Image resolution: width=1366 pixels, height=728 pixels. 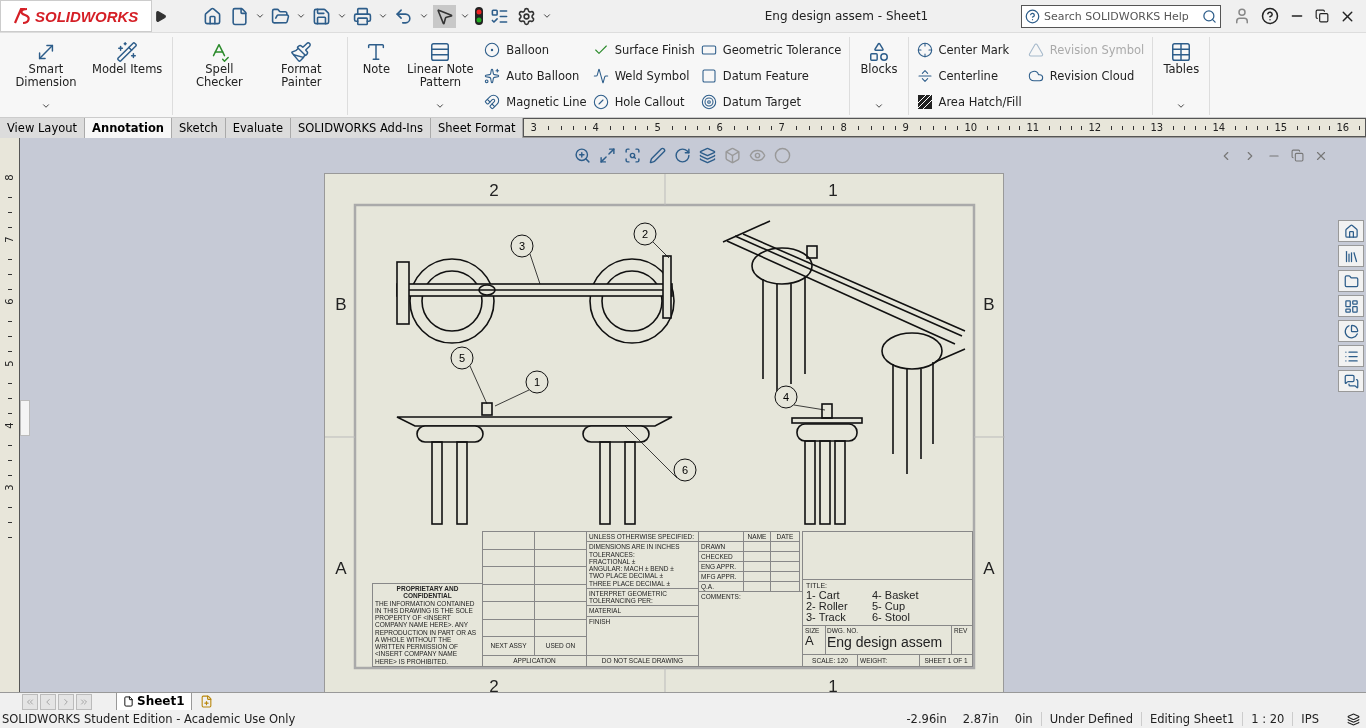 What do you see at coordinates (1309, 719) in the screenshot?
I see `status-field: IPS` at bounding box center [1309, 719].